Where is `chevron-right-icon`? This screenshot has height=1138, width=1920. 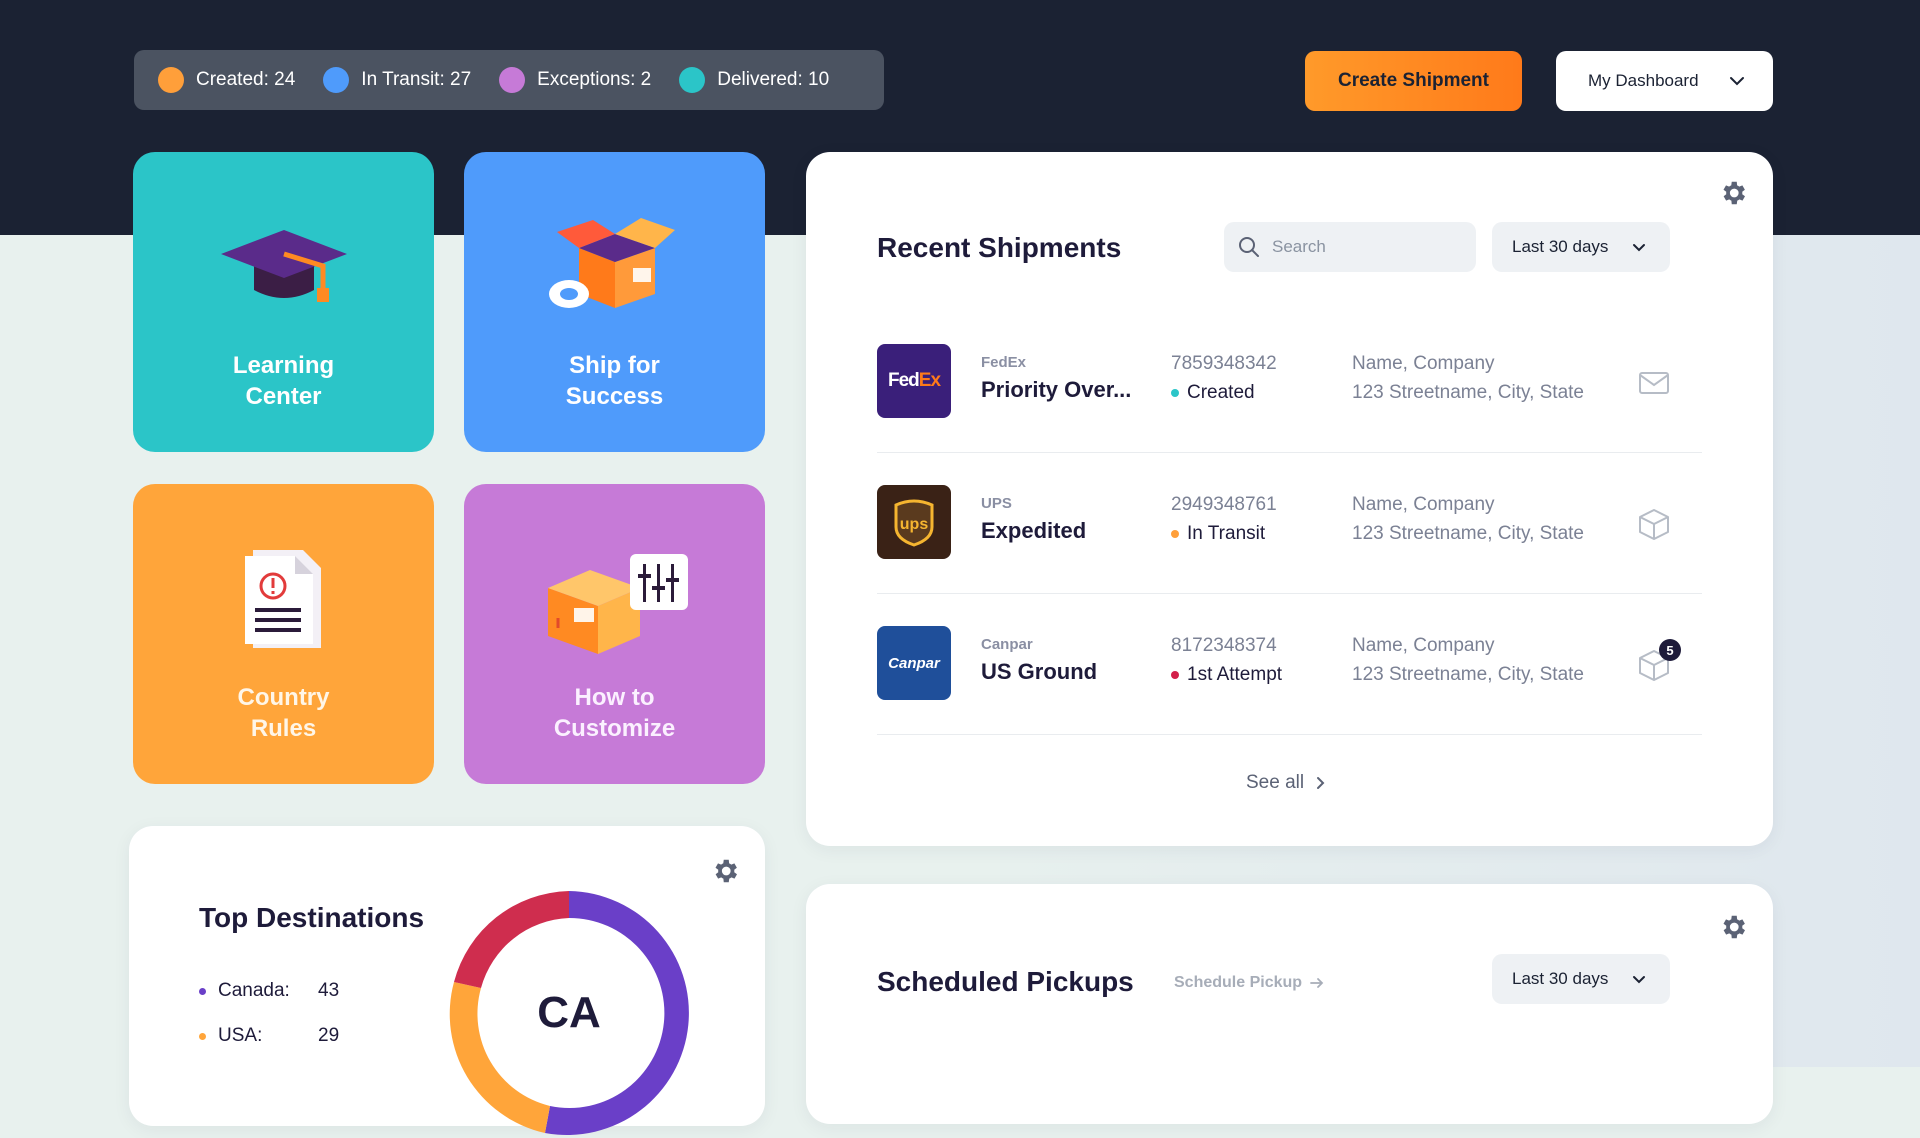
chevron-right-icon is located at coordinates (1321, 783).